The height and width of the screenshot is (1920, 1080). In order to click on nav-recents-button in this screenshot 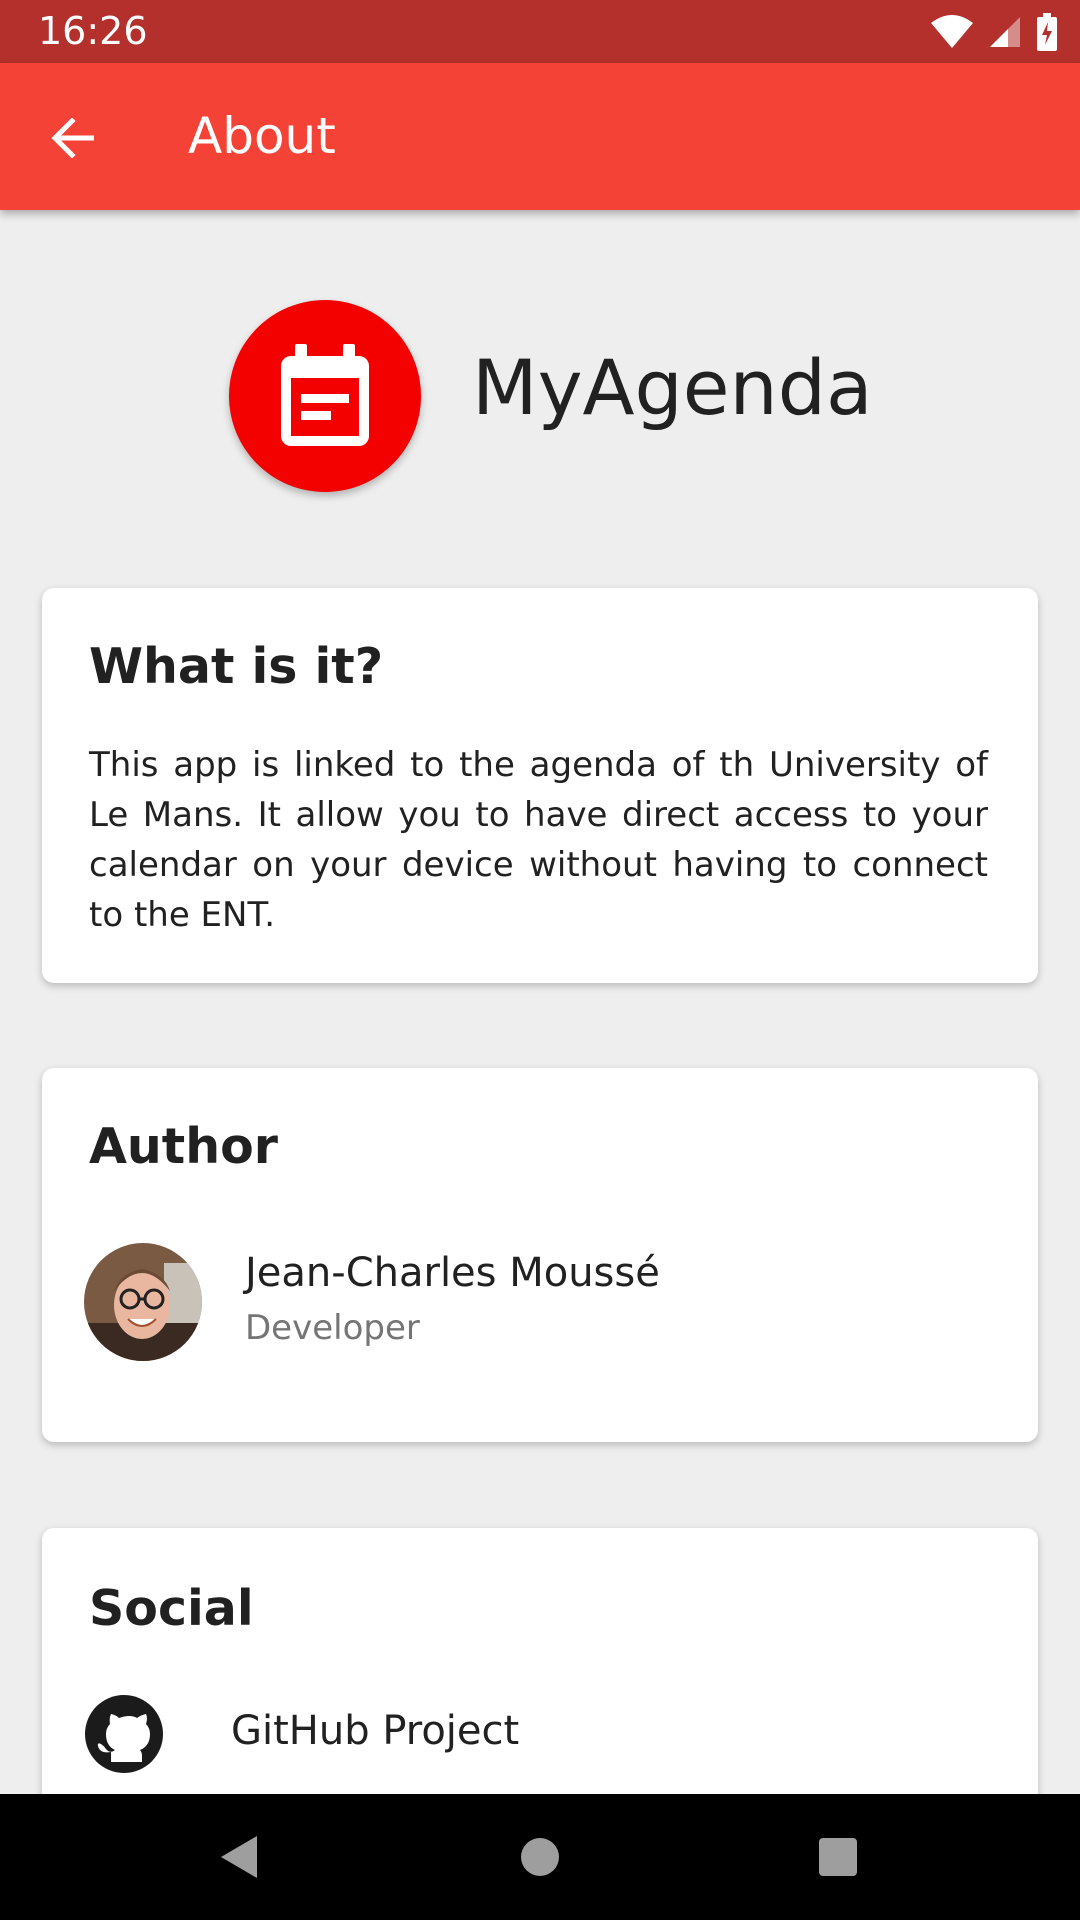, I will do `click(838, 1857)`.